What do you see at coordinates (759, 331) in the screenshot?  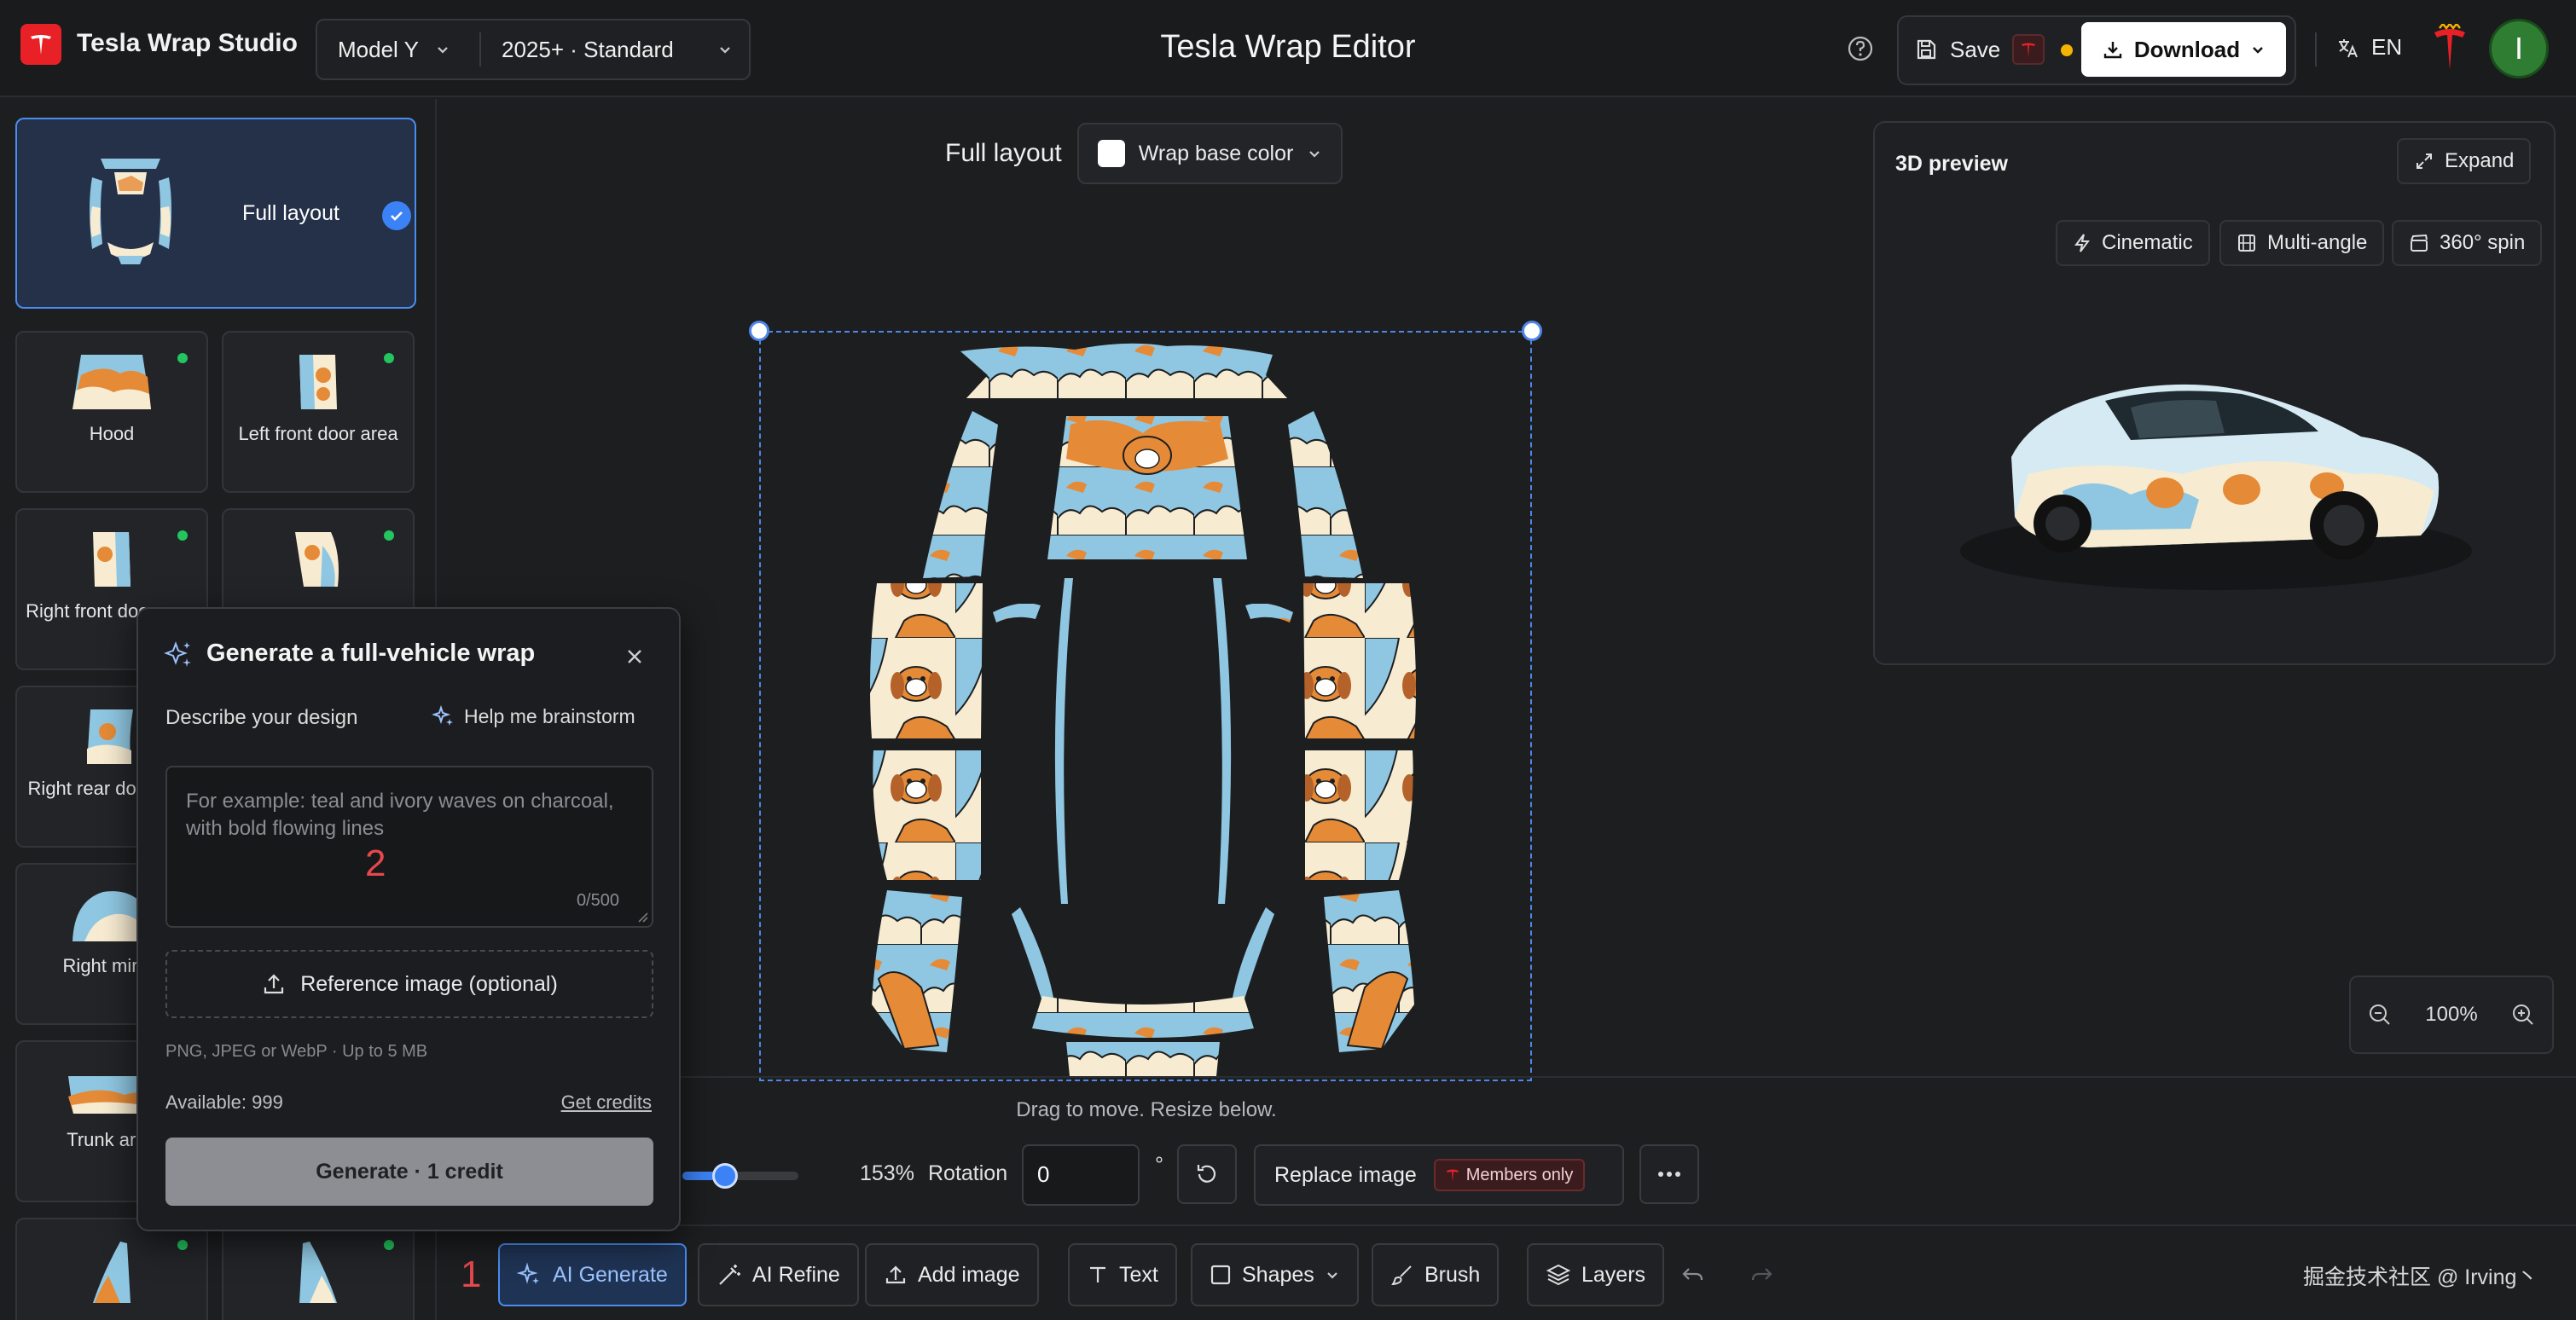 I see `resize-handle-top-left` at bounding box center [759, 331].